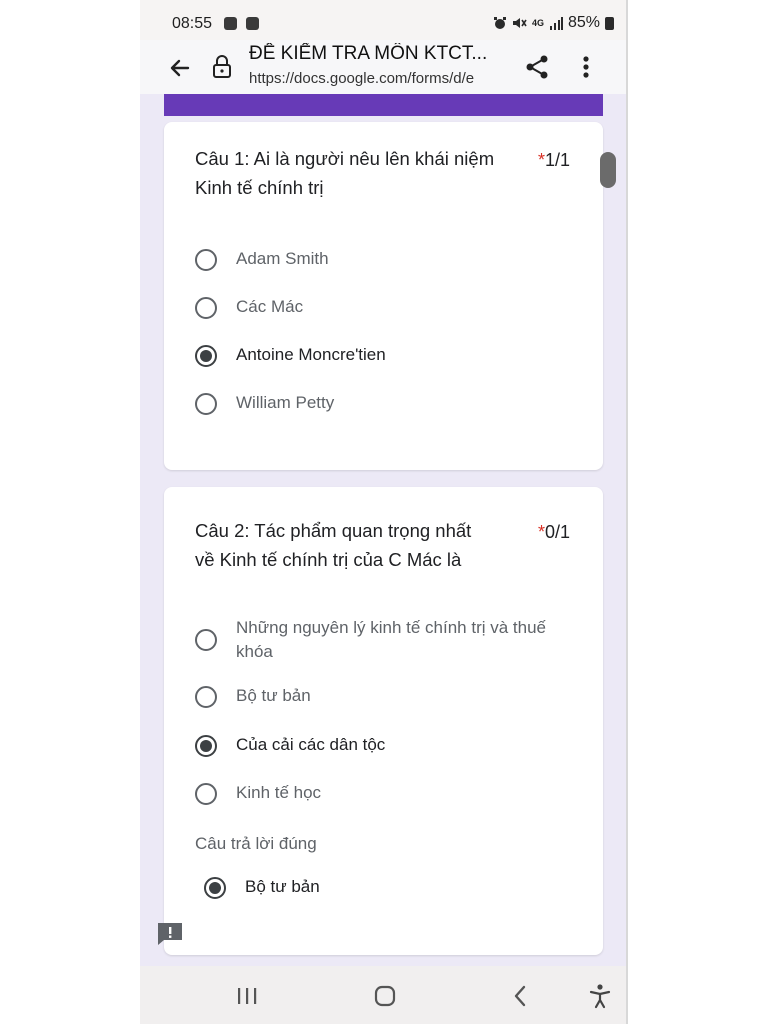 The image size is (768, 1024). What do you see at coordinates (377, 78) in the screenshot?
I see `page-url: https://docs.google.com/forms/d/e` at bounding box center [377, 78].